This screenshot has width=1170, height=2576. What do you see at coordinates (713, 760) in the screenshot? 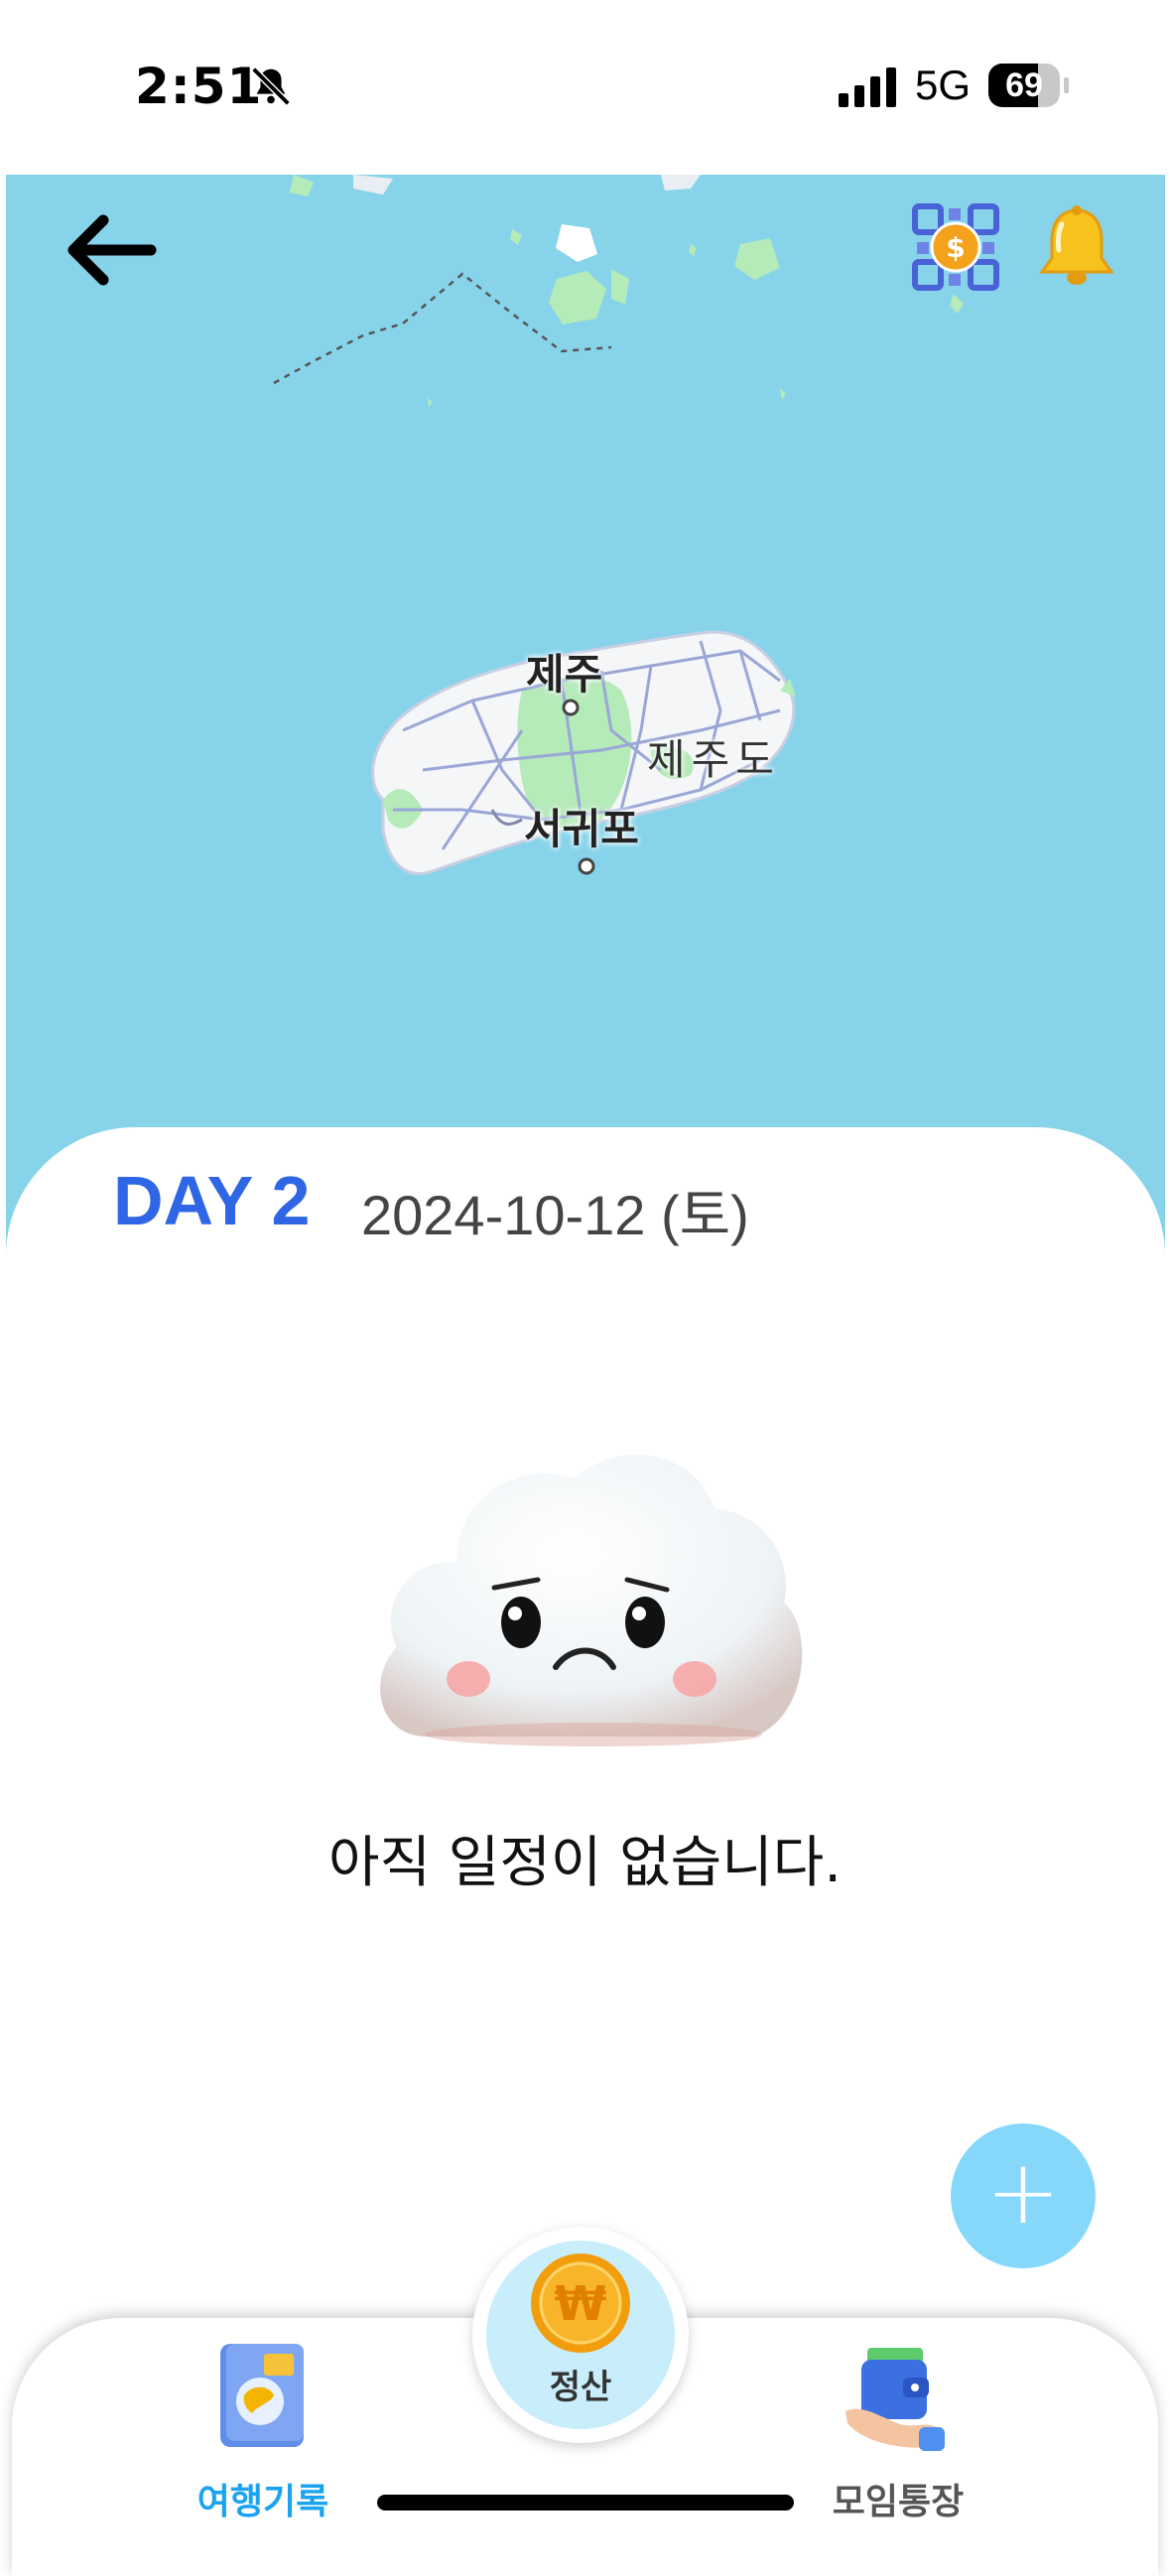
I see `map-label-jeju-island: 제주도` at bounding box center [713, 760].